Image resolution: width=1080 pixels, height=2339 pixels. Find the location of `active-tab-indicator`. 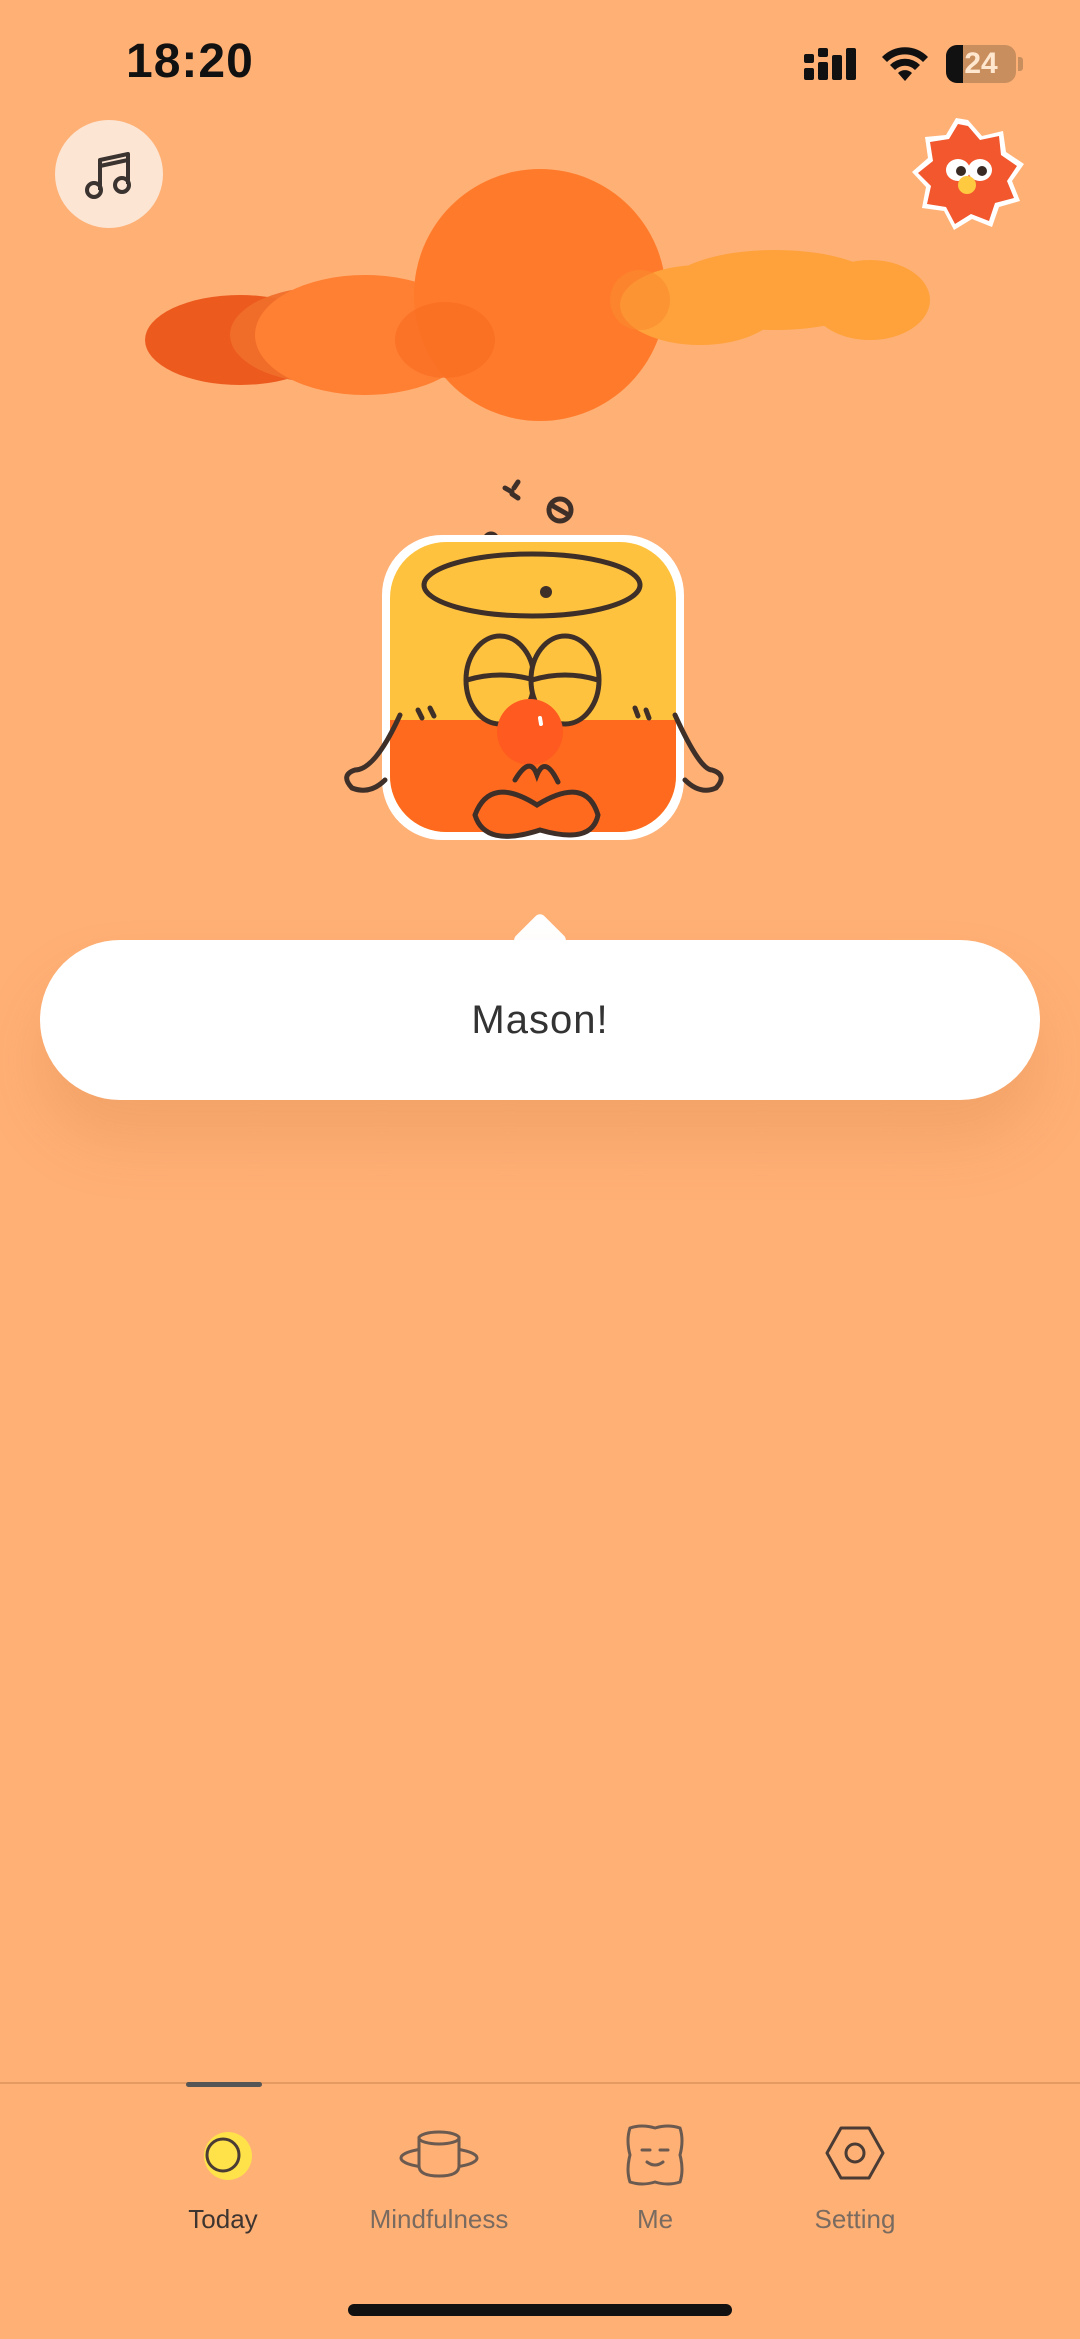

active-tab-indicator is located at coordinates (224, 2084).